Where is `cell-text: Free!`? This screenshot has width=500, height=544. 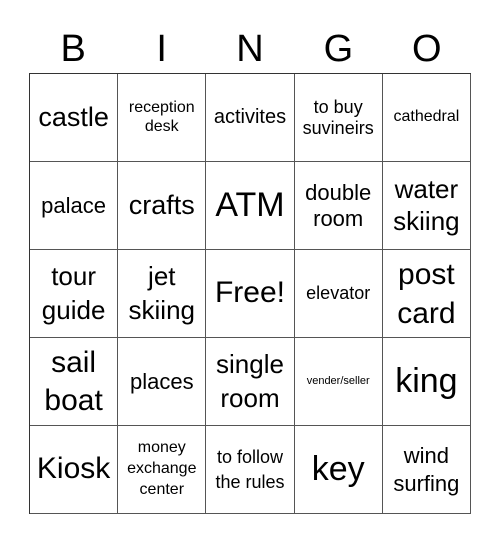
cell-text: Free! is located at coordinates (249, 293).